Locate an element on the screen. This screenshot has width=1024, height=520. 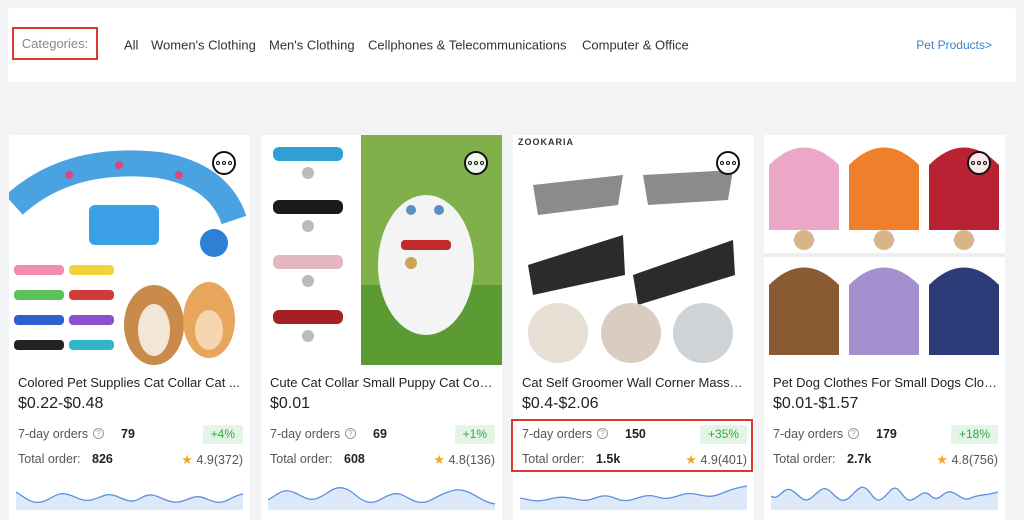
seven-day-orders-value: 179 is located at coordinates (886, 434).